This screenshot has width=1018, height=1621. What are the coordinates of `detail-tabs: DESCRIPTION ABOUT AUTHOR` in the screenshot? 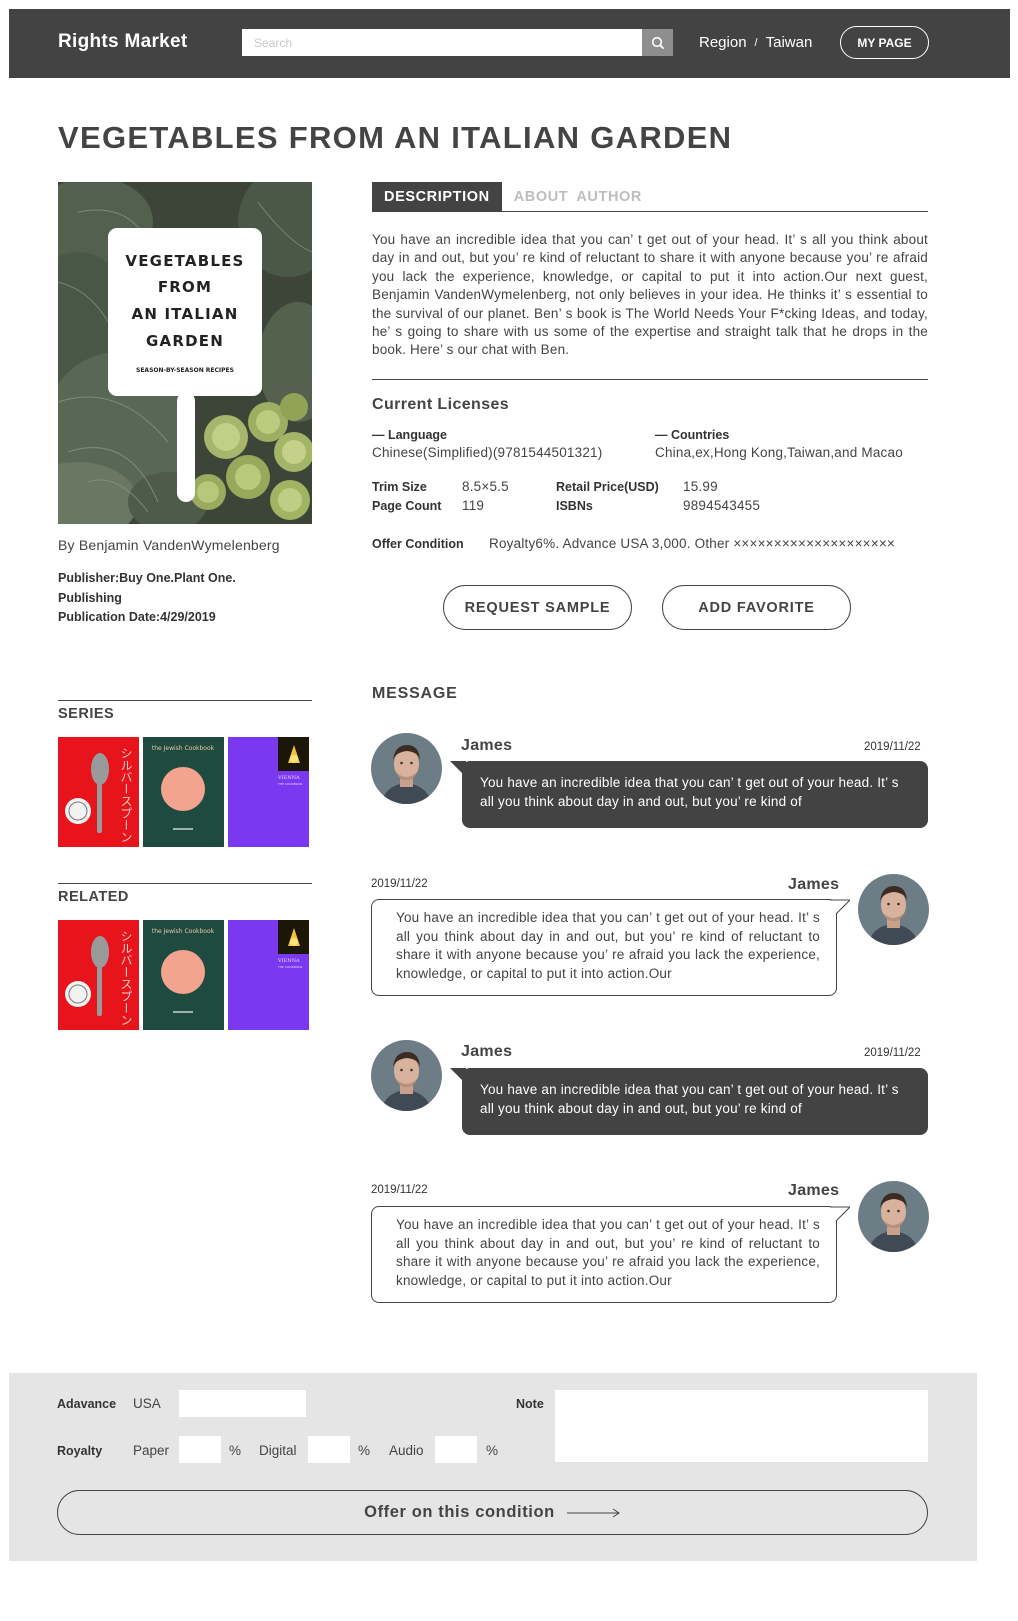 It's located at (650, 197).